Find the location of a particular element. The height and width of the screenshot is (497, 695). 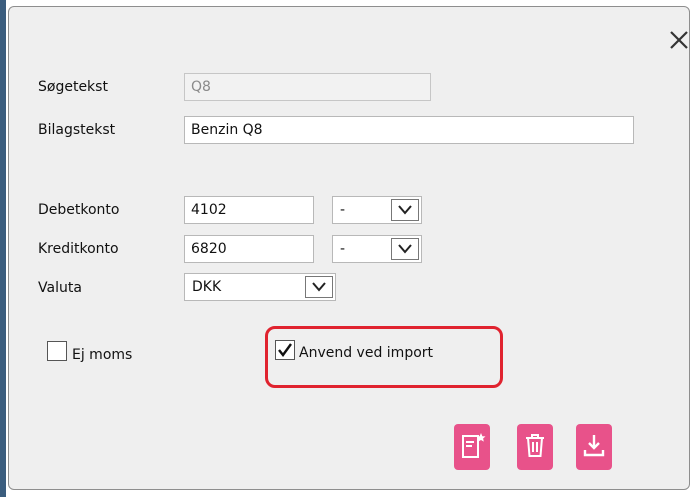

new-document-icon is located at coordinates (474, 445).